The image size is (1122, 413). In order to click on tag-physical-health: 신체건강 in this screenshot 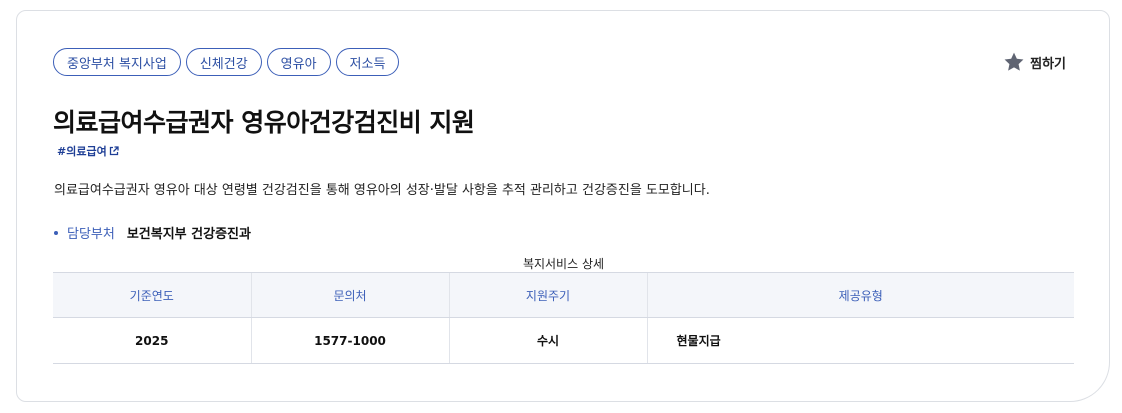, I will do `click(223, 62)`.